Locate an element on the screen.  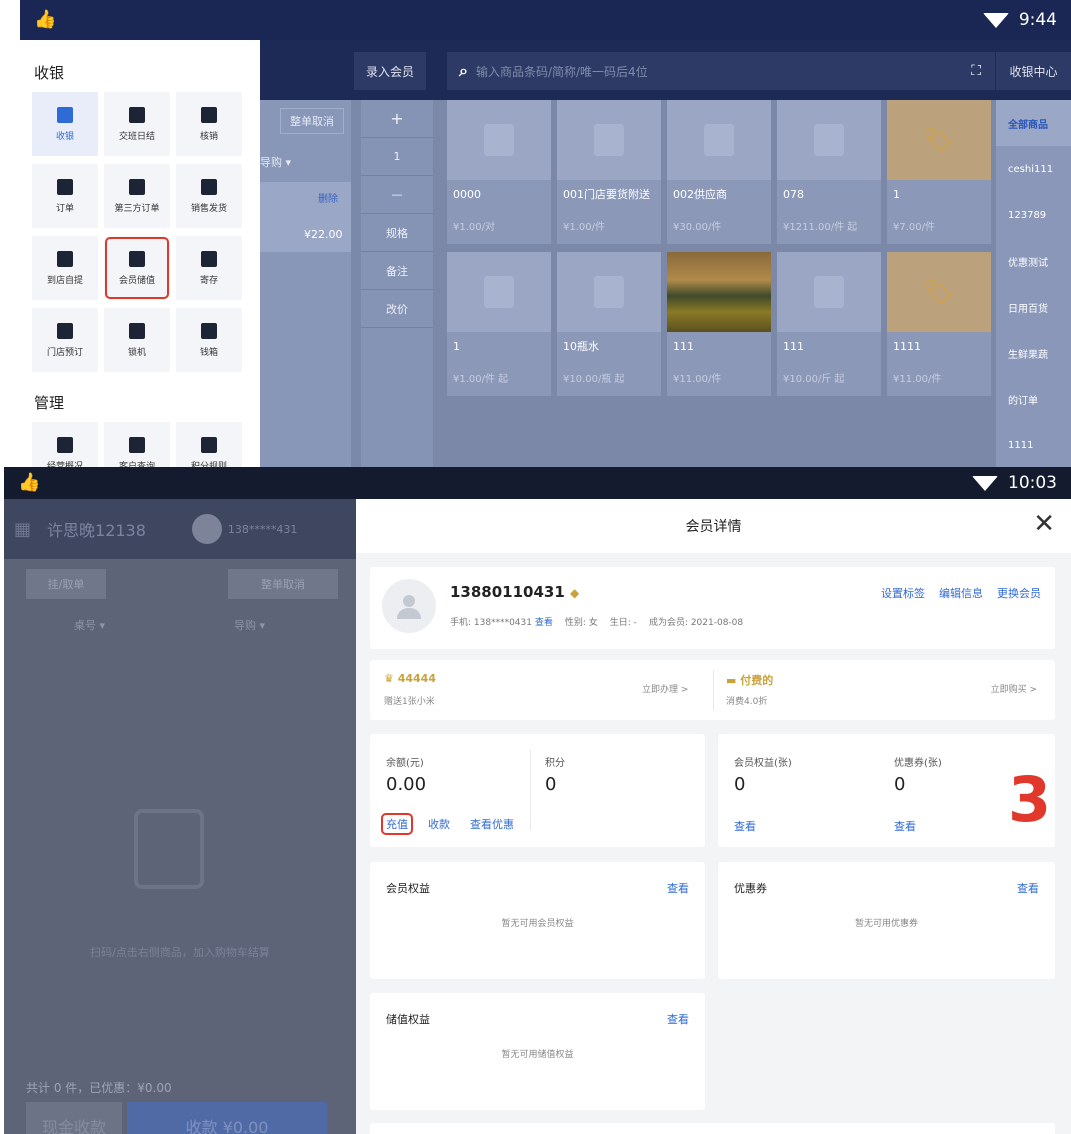
paid-sub: 消费4.0折 is located at coordinates (747, 702).